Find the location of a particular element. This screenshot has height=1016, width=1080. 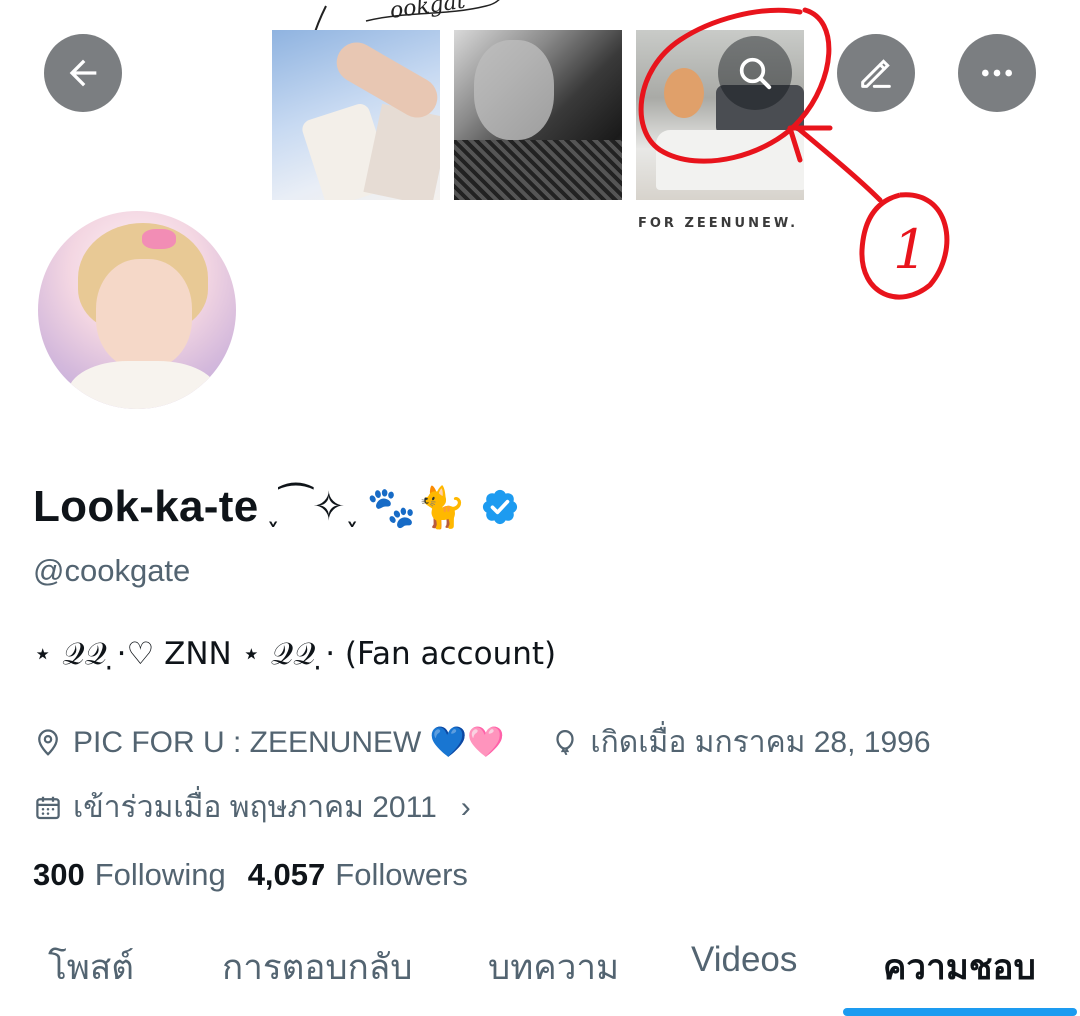

balloon-icon is located at coordinates (565, 742).